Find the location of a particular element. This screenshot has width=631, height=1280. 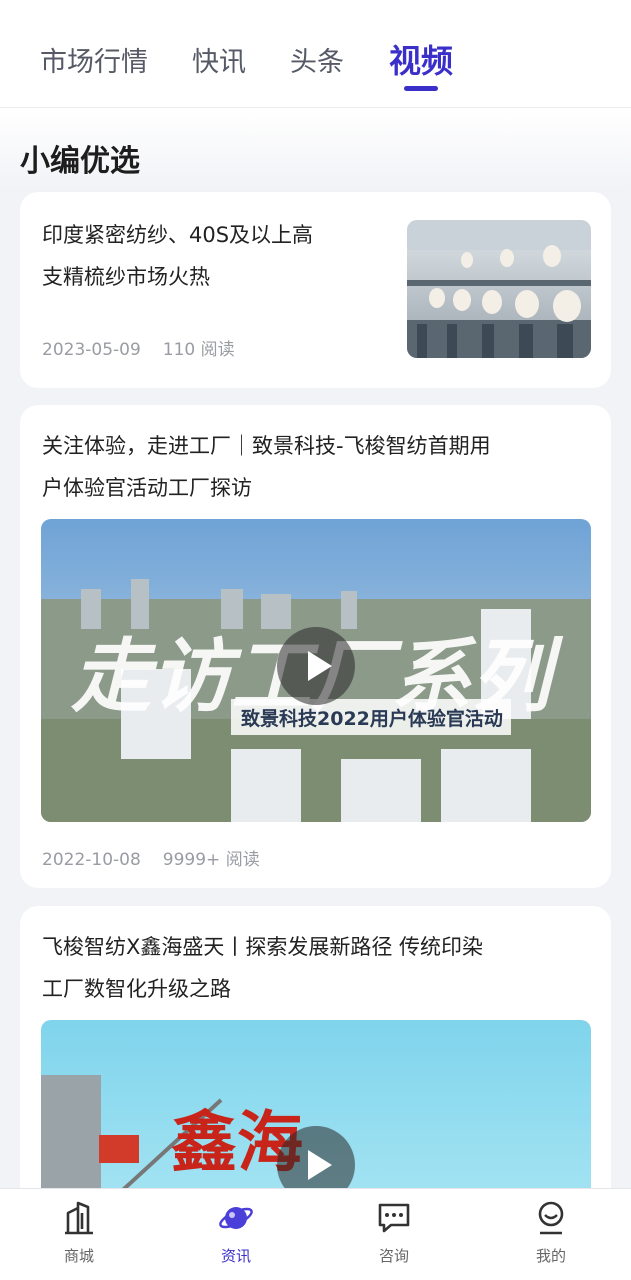

nav-mine: 我的 is located at coordinates (551, 1234).